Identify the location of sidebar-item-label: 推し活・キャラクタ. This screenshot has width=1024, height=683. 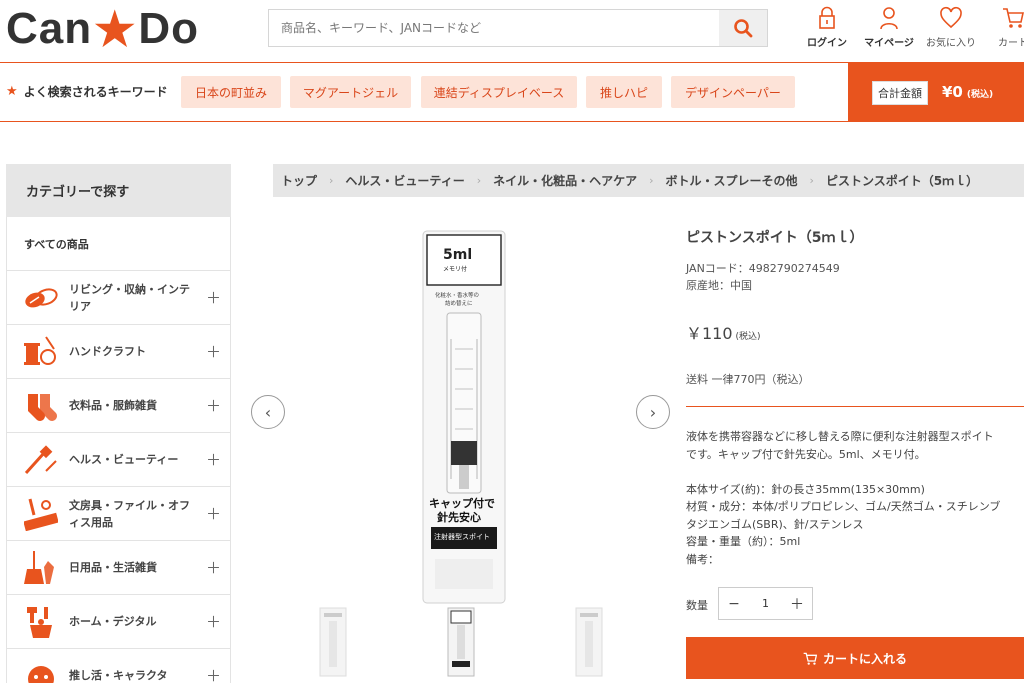
(118, 675).